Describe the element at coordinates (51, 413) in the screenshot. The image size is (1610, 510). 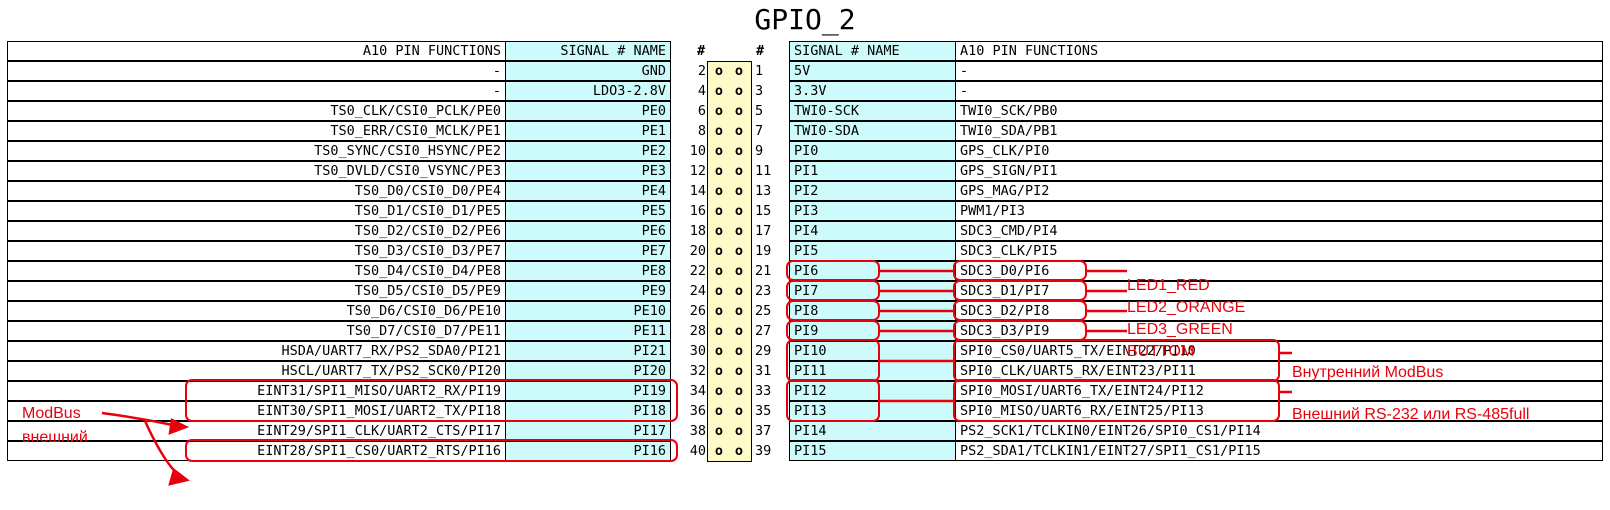
I see `annotation-modbus-external-line1: ModBus` at that location.